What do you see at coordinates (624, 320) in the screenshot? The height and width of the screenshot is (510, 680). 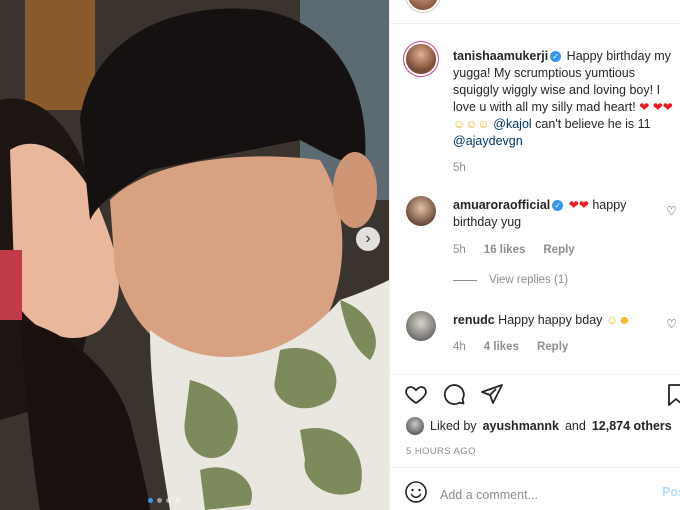 I see `wink-emoji-icon: ☻` at bounding box center [624, 320].